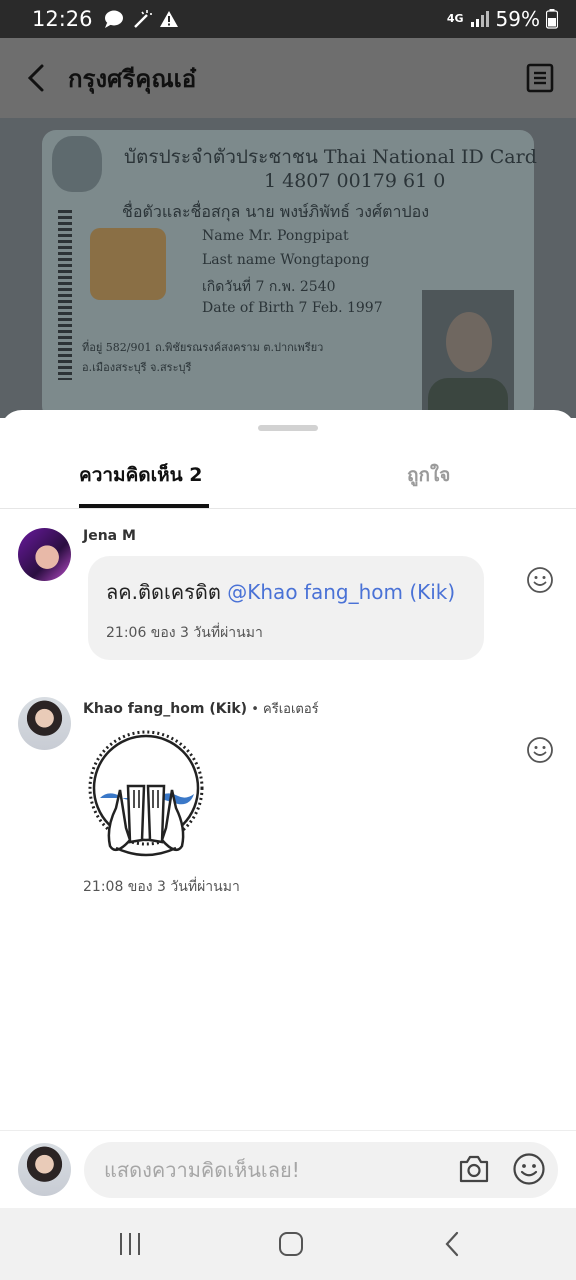 The height and width of the screenshot is (1280, 576). Describe the element at coordinates (552, 19) in the screenshot. I see `battery-icon` at that location.